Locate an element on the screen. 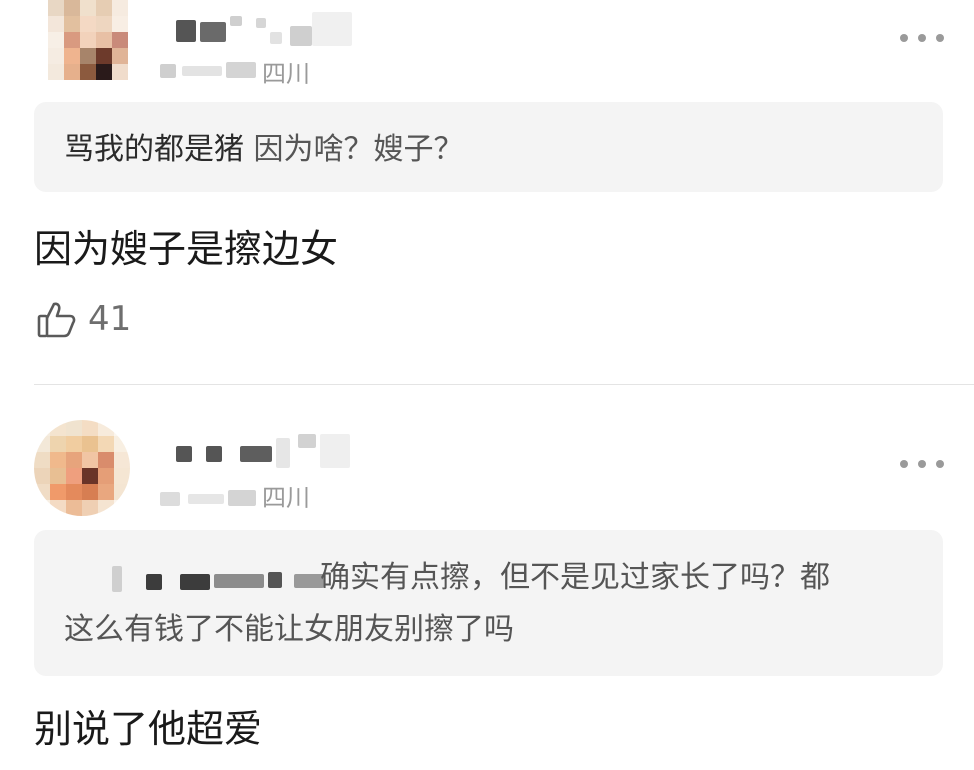 The image size is (974, 770). like-button: 41 is located at coordinates (83, 319).